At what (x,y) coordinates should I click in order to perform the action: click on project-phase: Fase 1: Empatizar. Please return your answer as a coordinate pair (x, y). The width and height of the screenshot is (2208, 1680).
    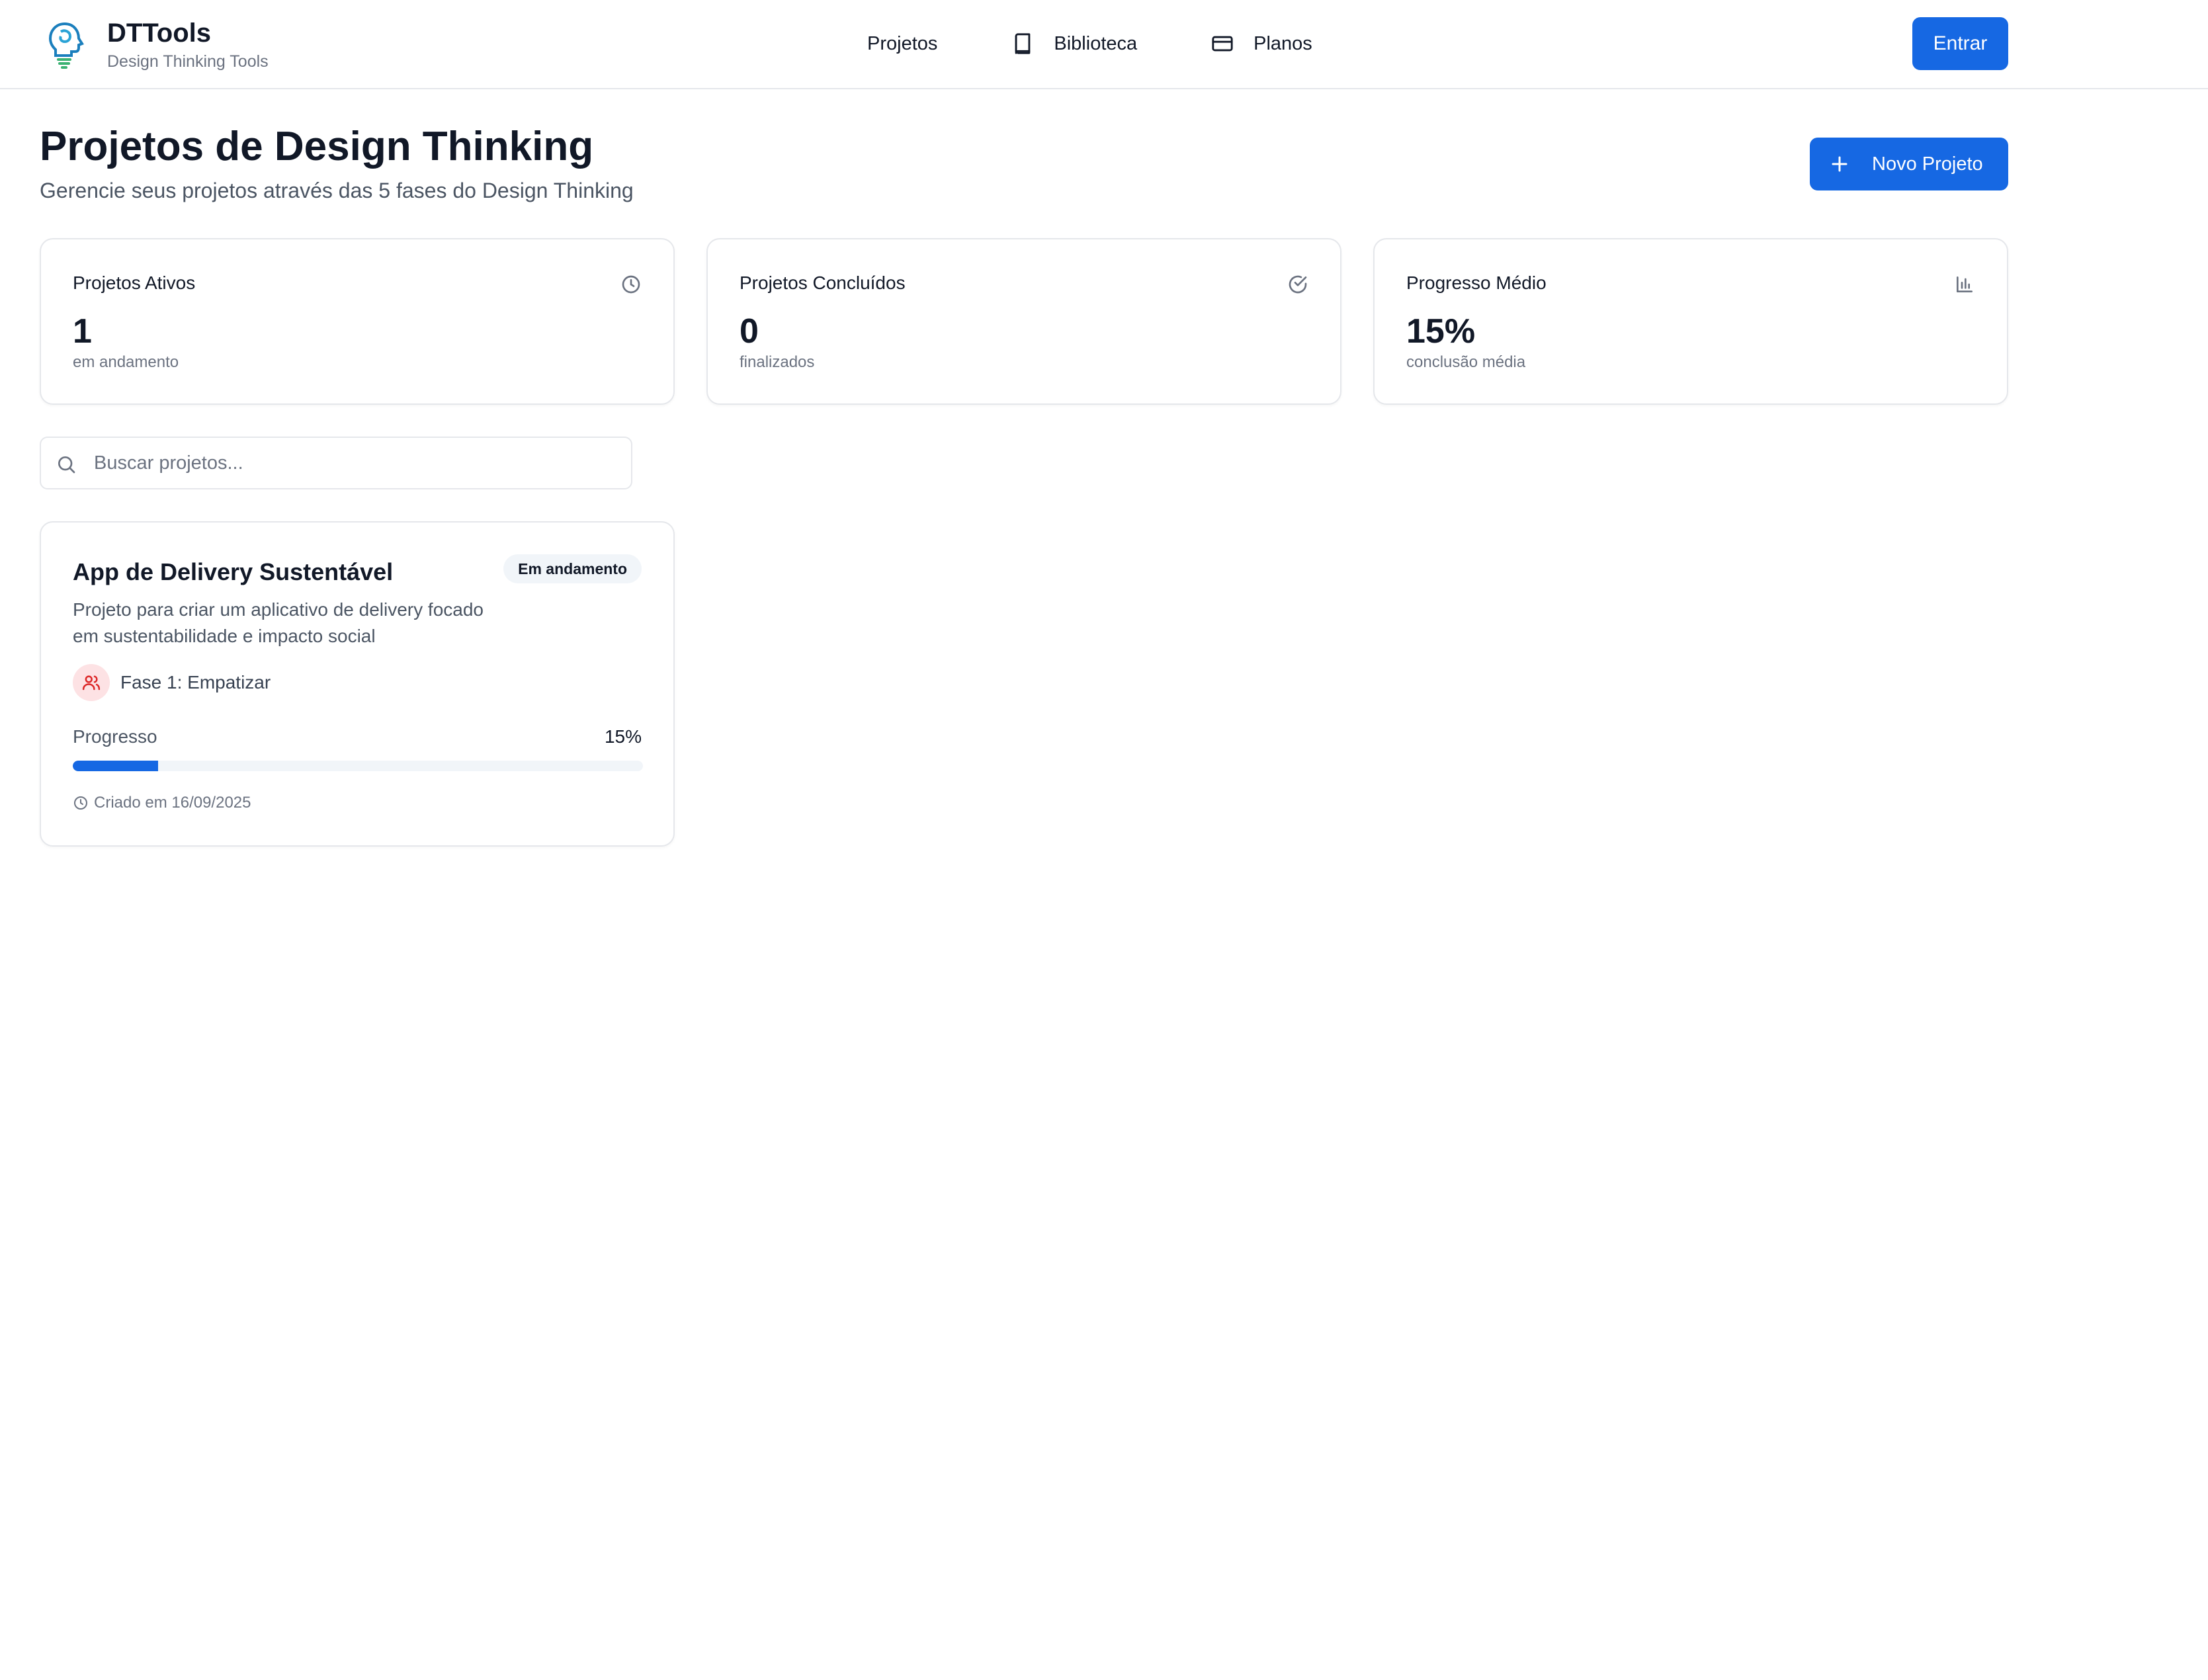
    Looking at the image, I should click on (172, 682).